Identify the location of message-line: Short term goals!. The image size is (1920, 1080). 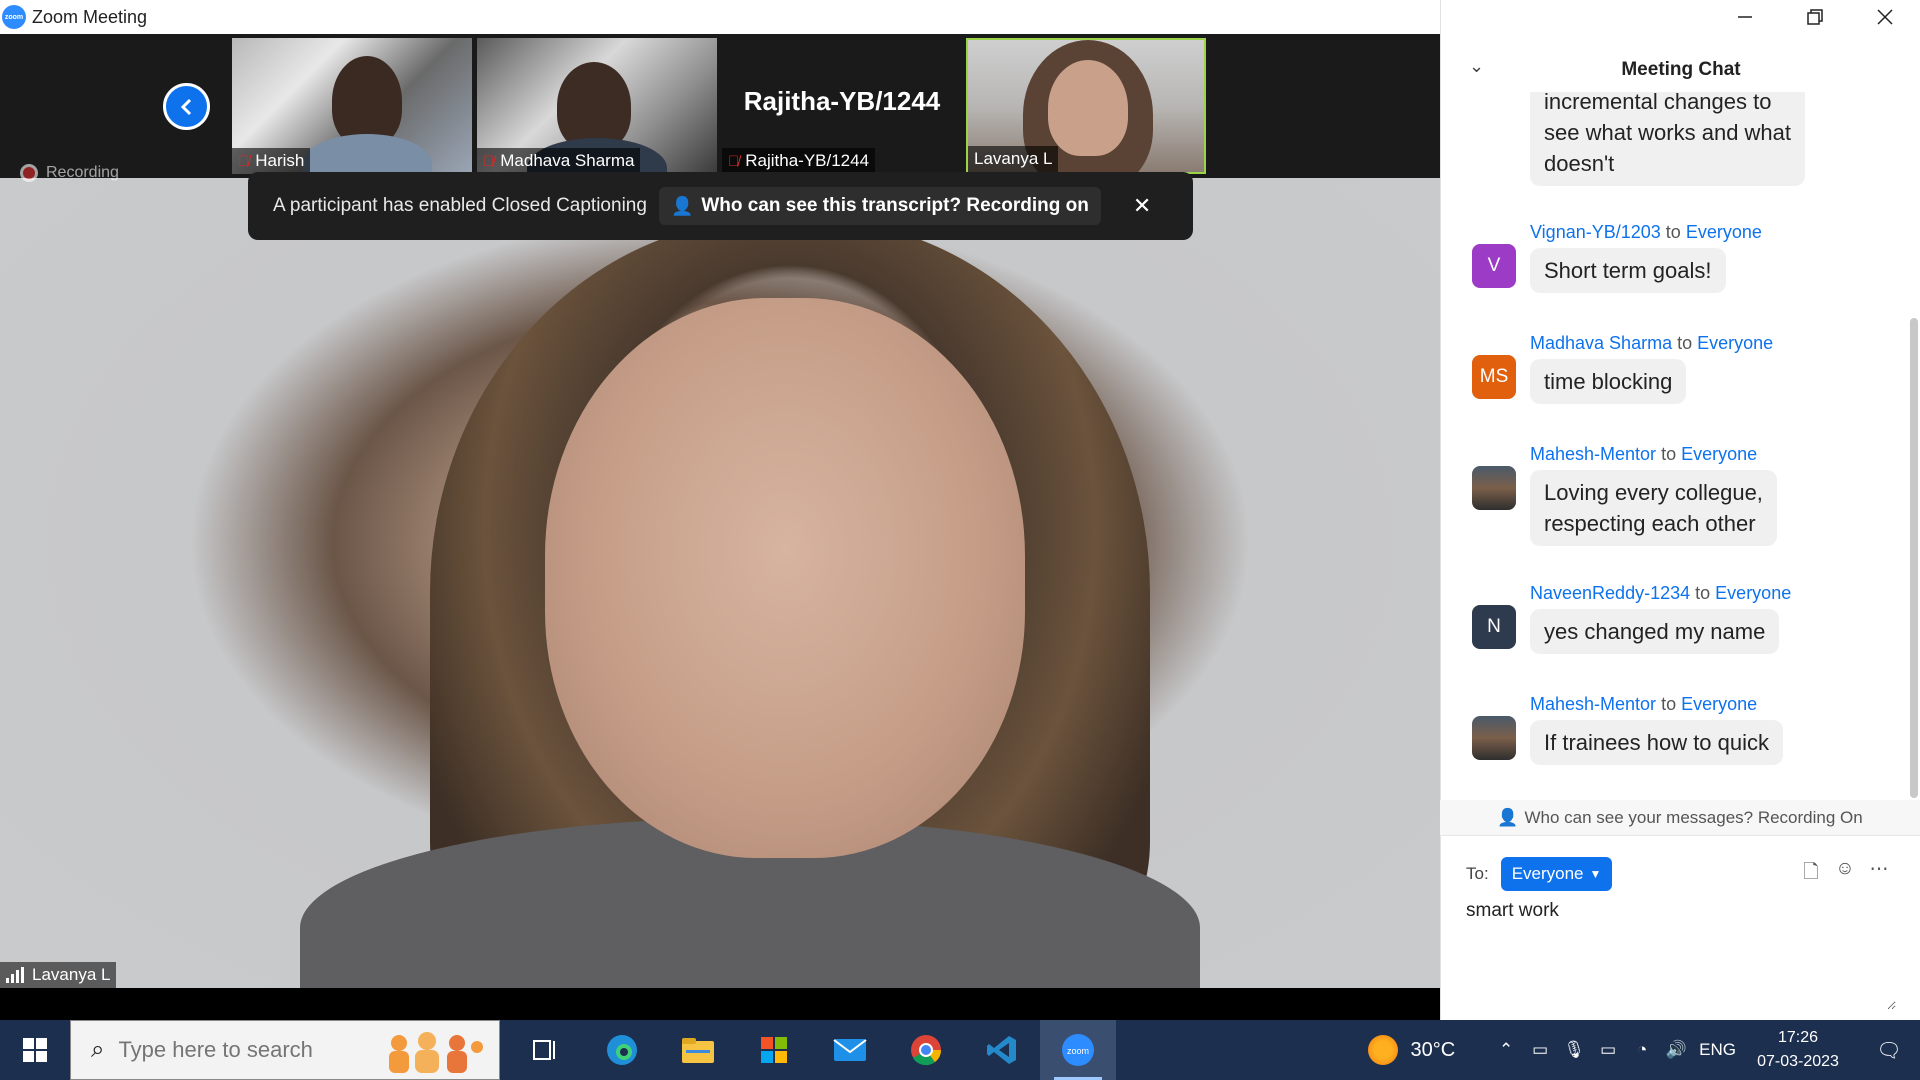
(1628, 270).